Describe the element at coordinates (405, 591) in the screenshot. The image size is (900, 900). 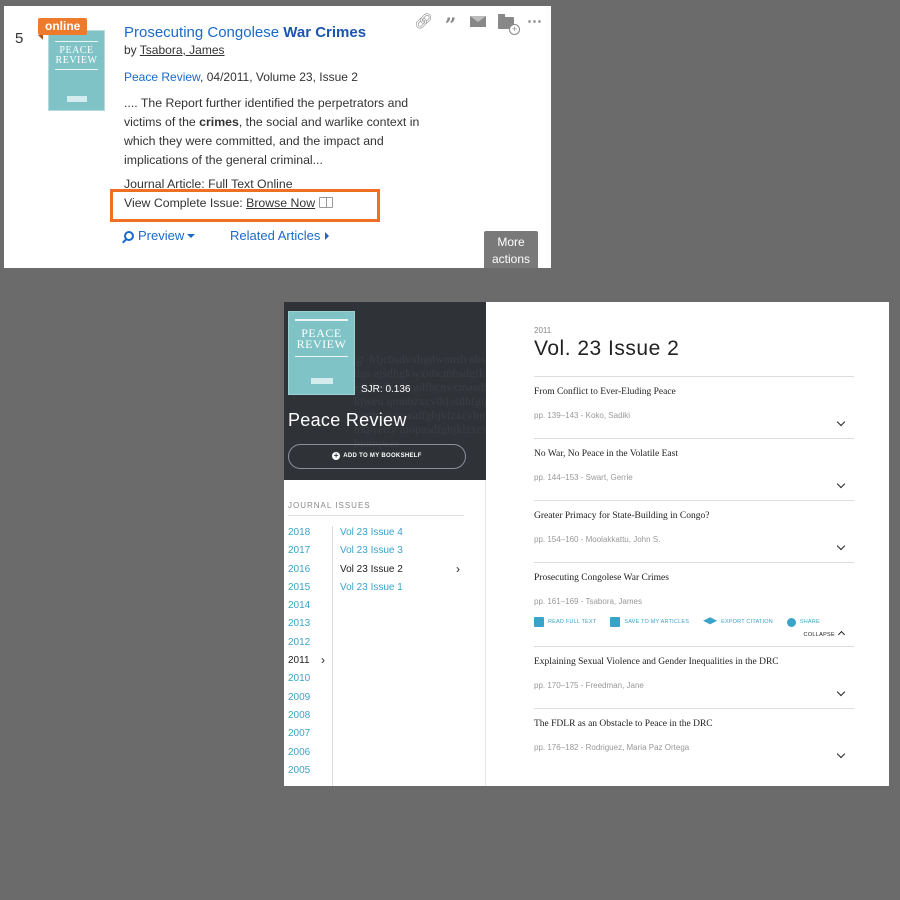
I see `issue-item: Vol 23 Issue 1` at that location.